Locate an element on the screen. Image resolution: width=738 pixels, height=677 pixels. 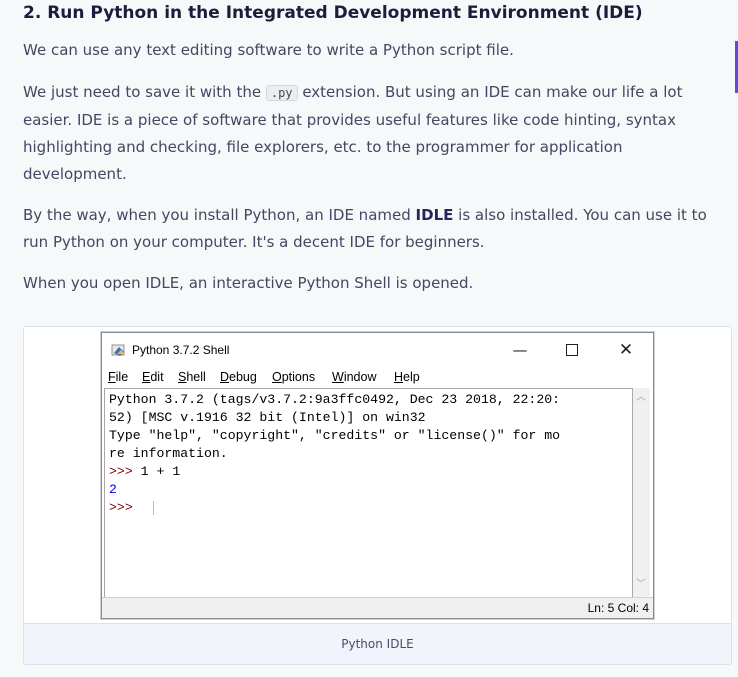
shell-prompt: >>> is located at coordinates (121, 471).